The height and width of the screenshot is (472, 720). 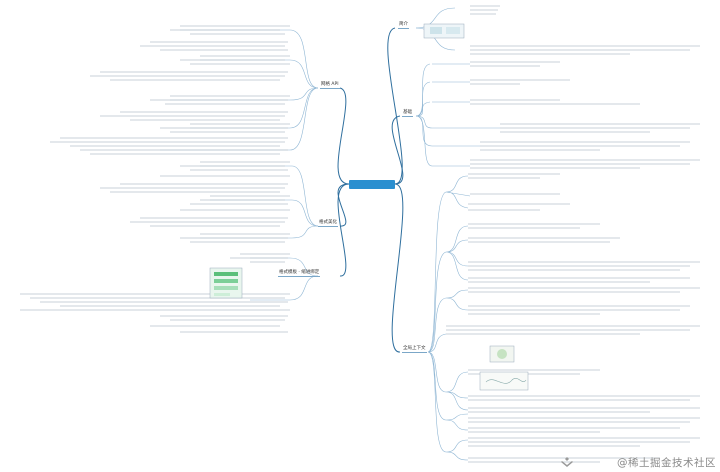 I want to click on branch-global-context: 全局上下文, so click(x=414, y=349).